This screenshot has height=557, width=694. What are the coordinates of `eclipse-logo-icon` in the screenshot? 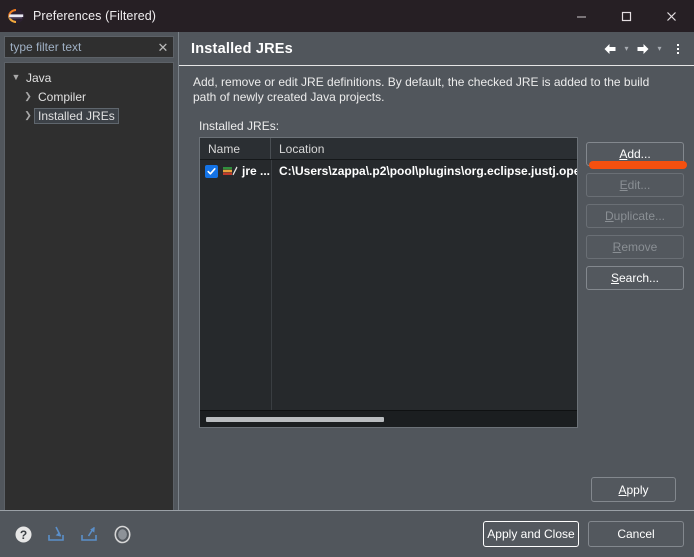 It's located at (16, 16).